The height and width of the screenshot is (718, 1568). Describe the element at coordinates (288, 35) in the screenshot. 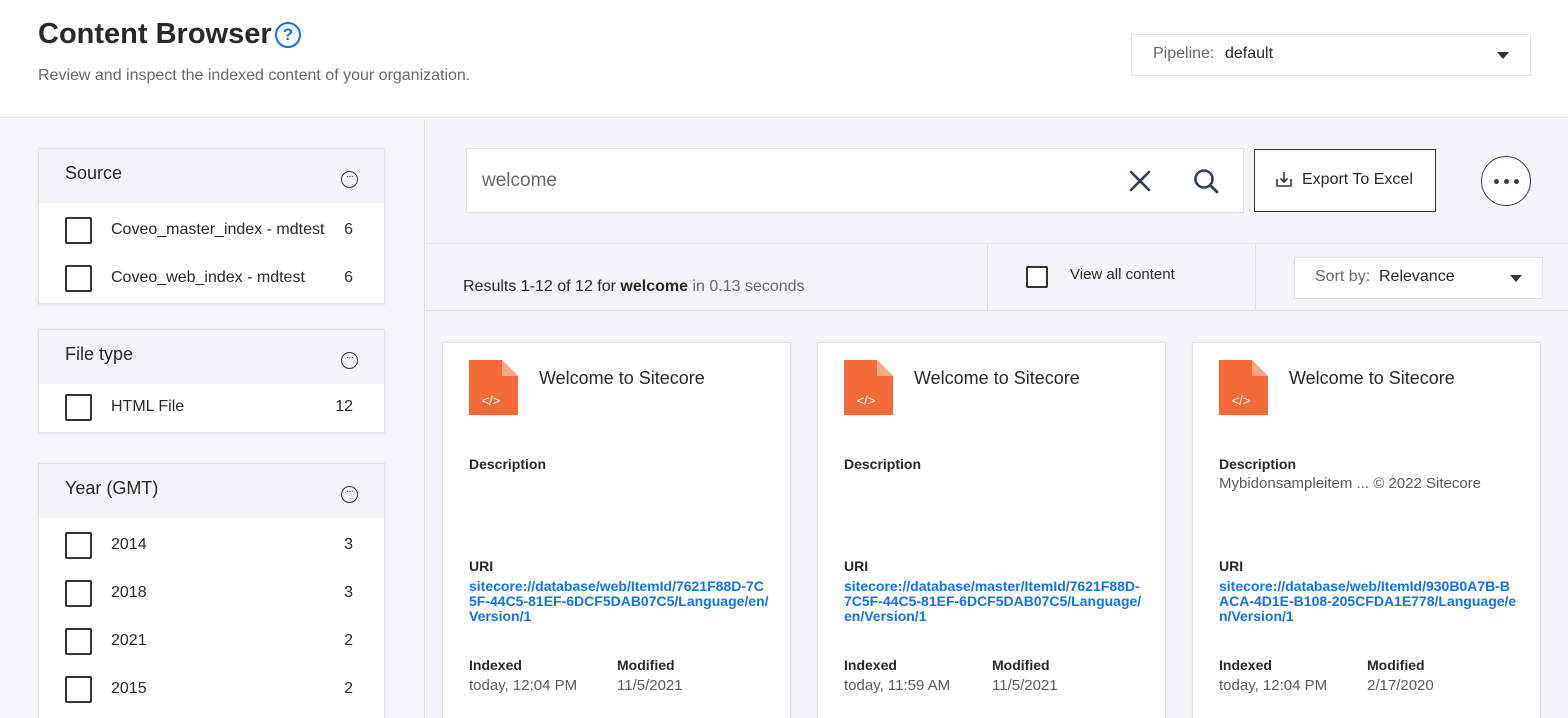

I see `help-icon: ?` at that location.